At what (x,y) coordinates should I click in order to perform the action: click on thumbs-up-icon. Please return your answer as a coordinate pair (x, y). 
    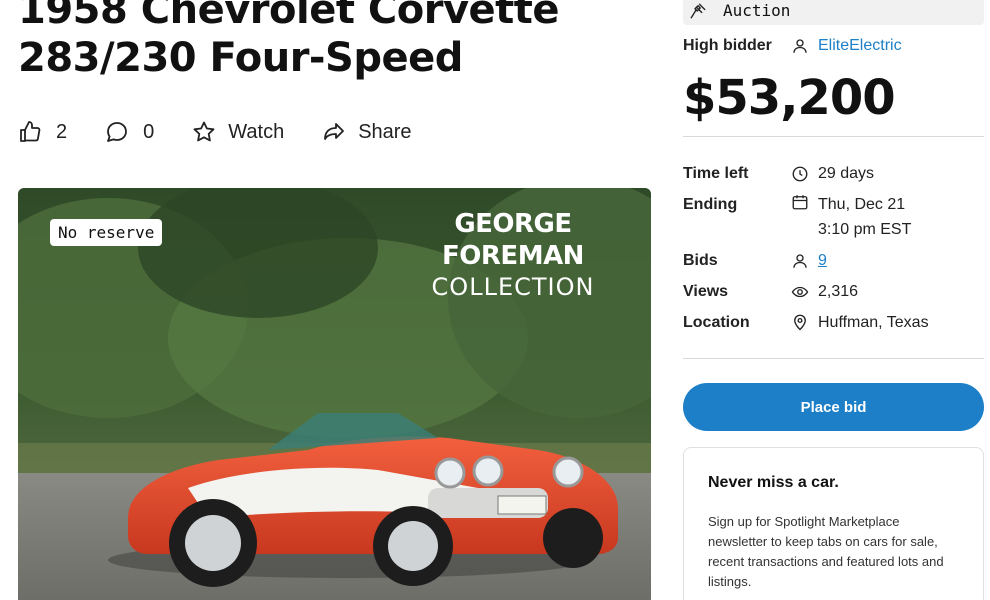
    Looking at the image, I should click on (30, 131).